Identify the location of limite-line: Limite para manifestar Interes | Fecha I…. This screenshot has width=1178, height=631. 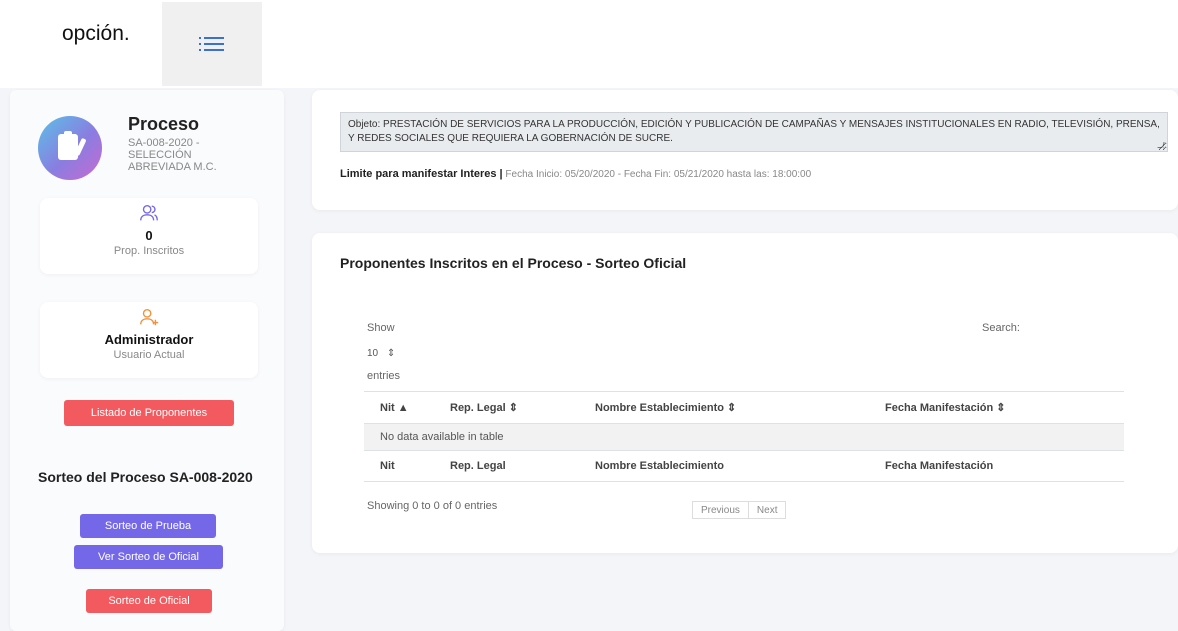
(575, 174).